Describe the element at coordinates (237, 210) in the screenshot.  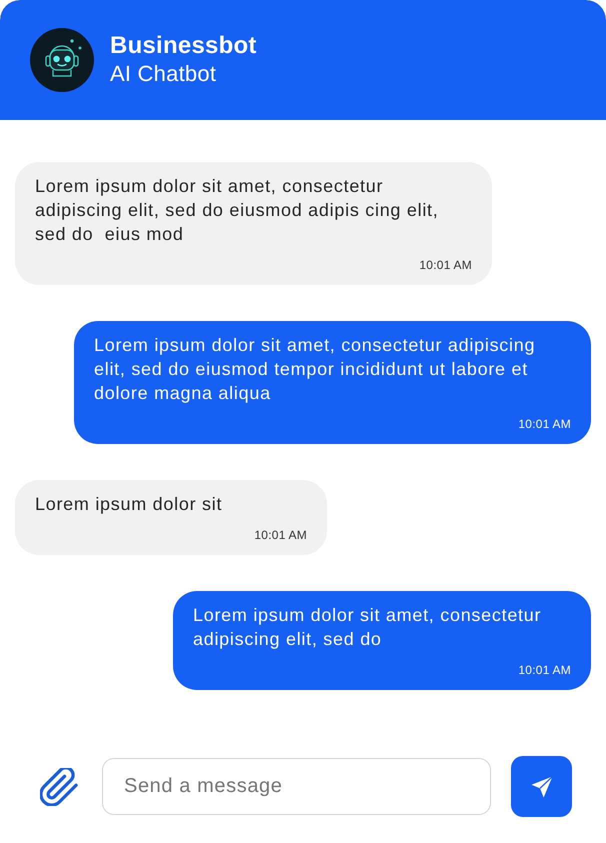
I see `message-text: Lorem ipsum dolor sit amet, consectetur adipiscing elit, sed do eiusmod adipis cing elit, sed do eius mod` at that location.